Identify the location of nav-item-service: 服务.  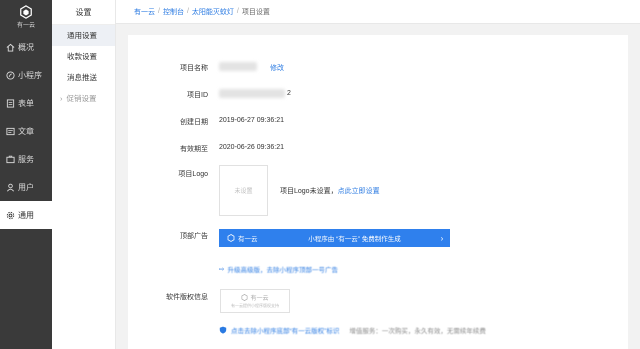
(26, 159).